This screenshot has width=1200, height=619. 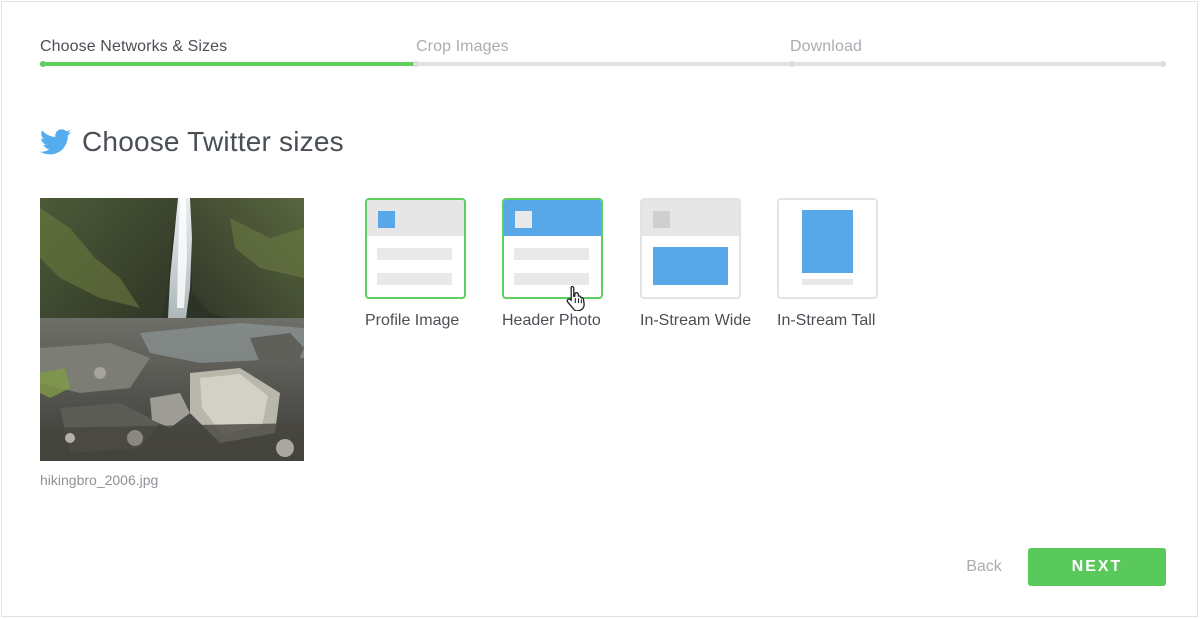 I want to click on size-option-header-photo: Header Photo, so click(x=553, y=264).